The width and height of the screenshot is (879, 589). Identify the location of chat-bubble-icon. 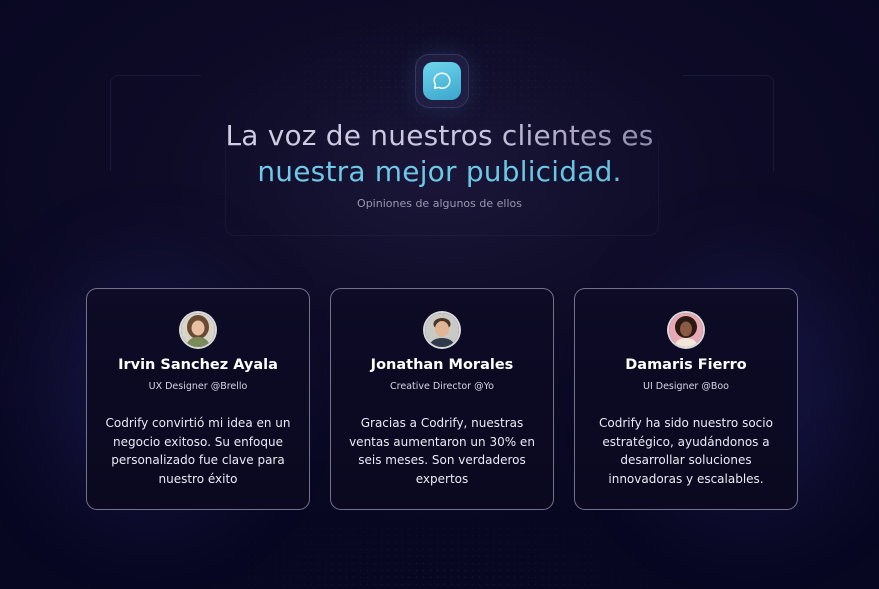
(442, 81).